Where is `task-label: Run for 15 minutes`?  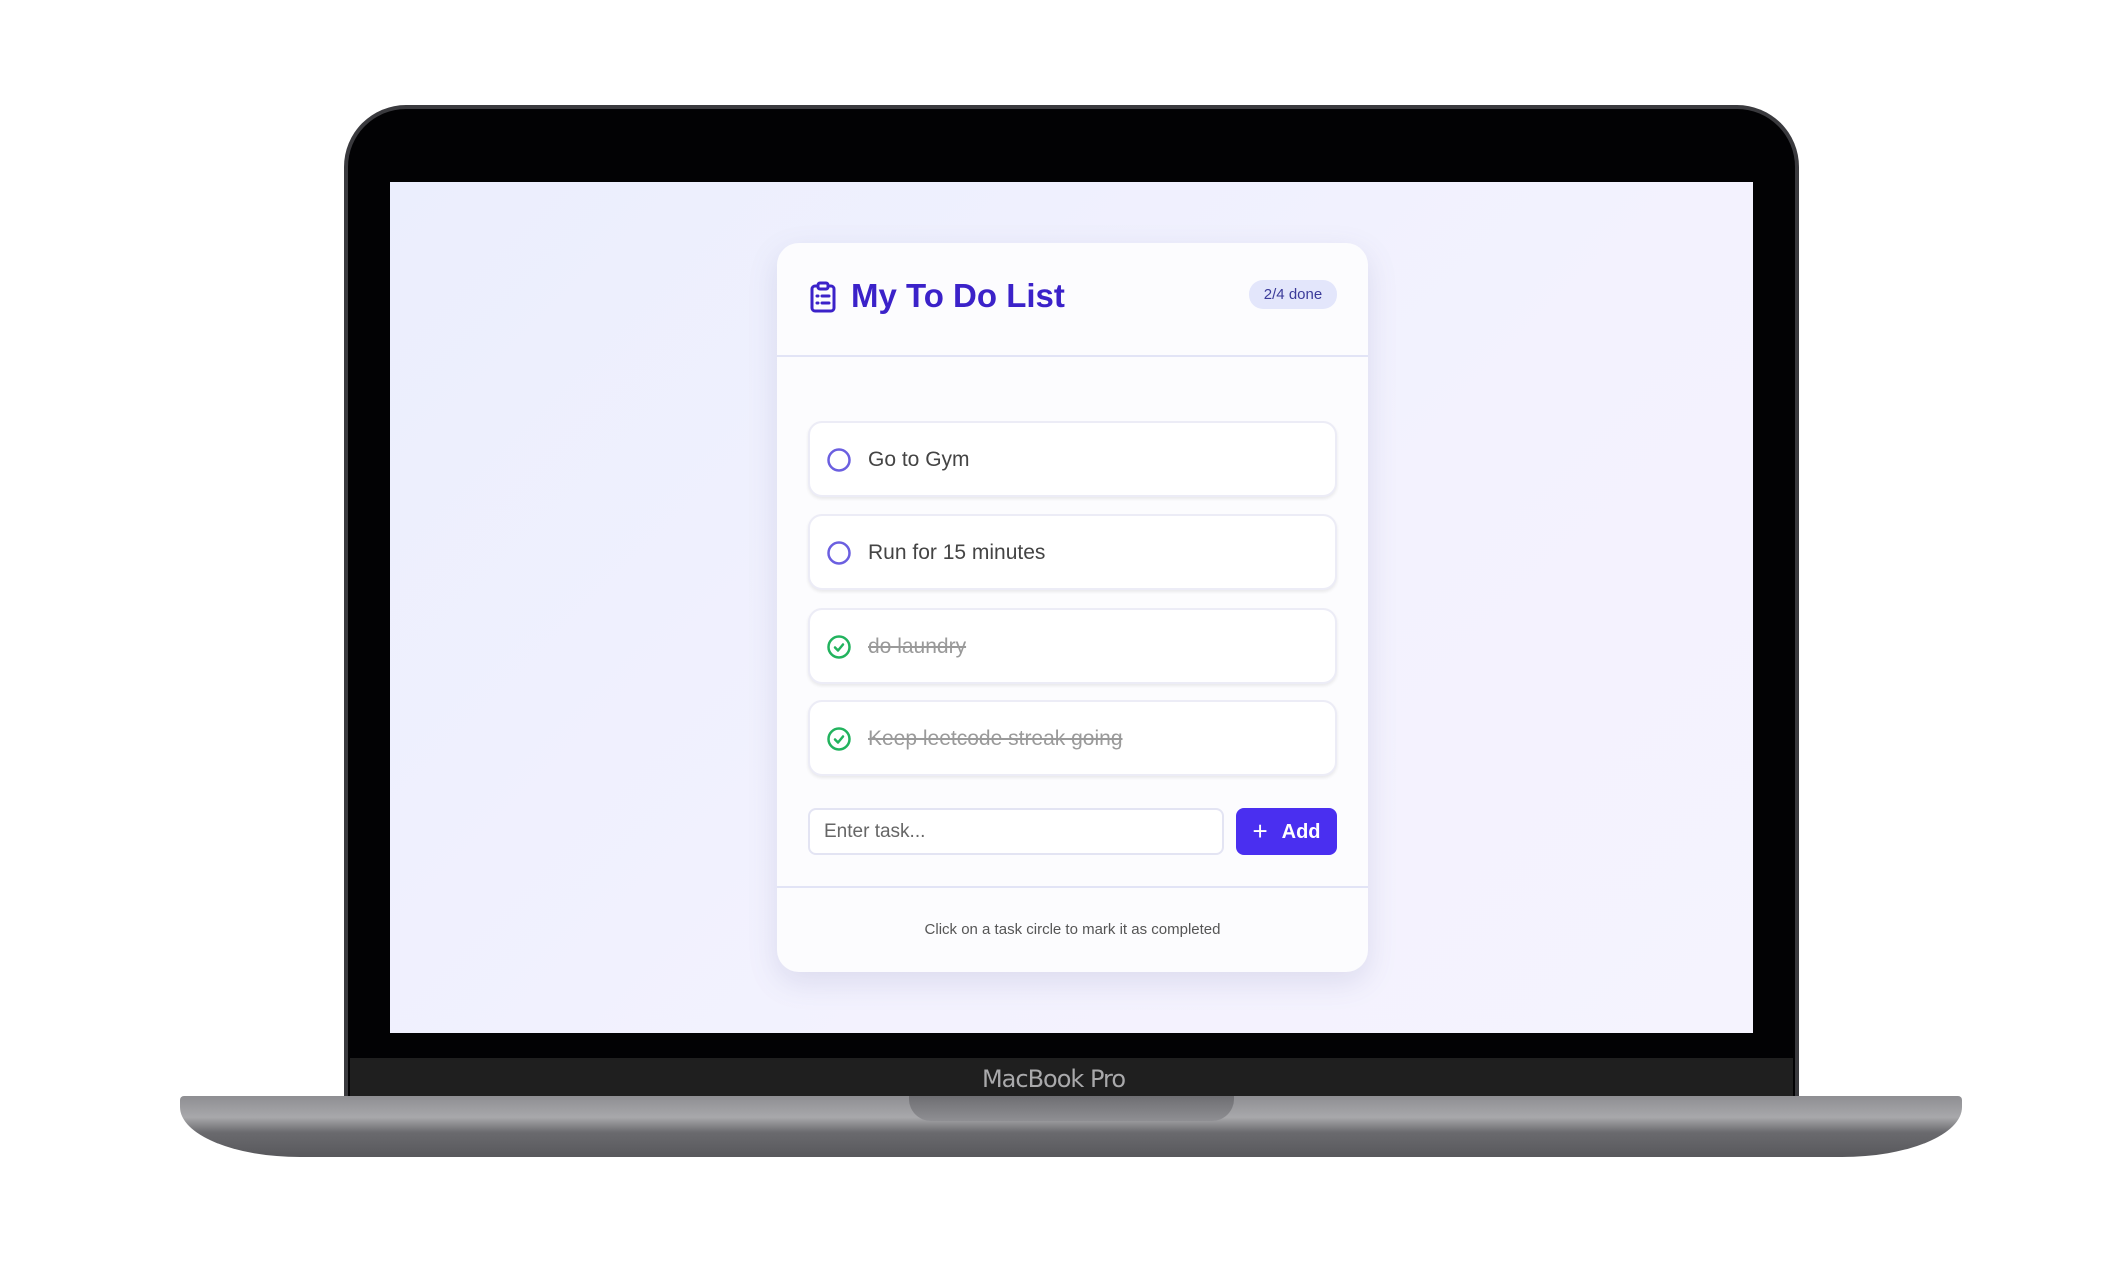
task-label: Run for 15 minutes is located at coordinates (957, 552).